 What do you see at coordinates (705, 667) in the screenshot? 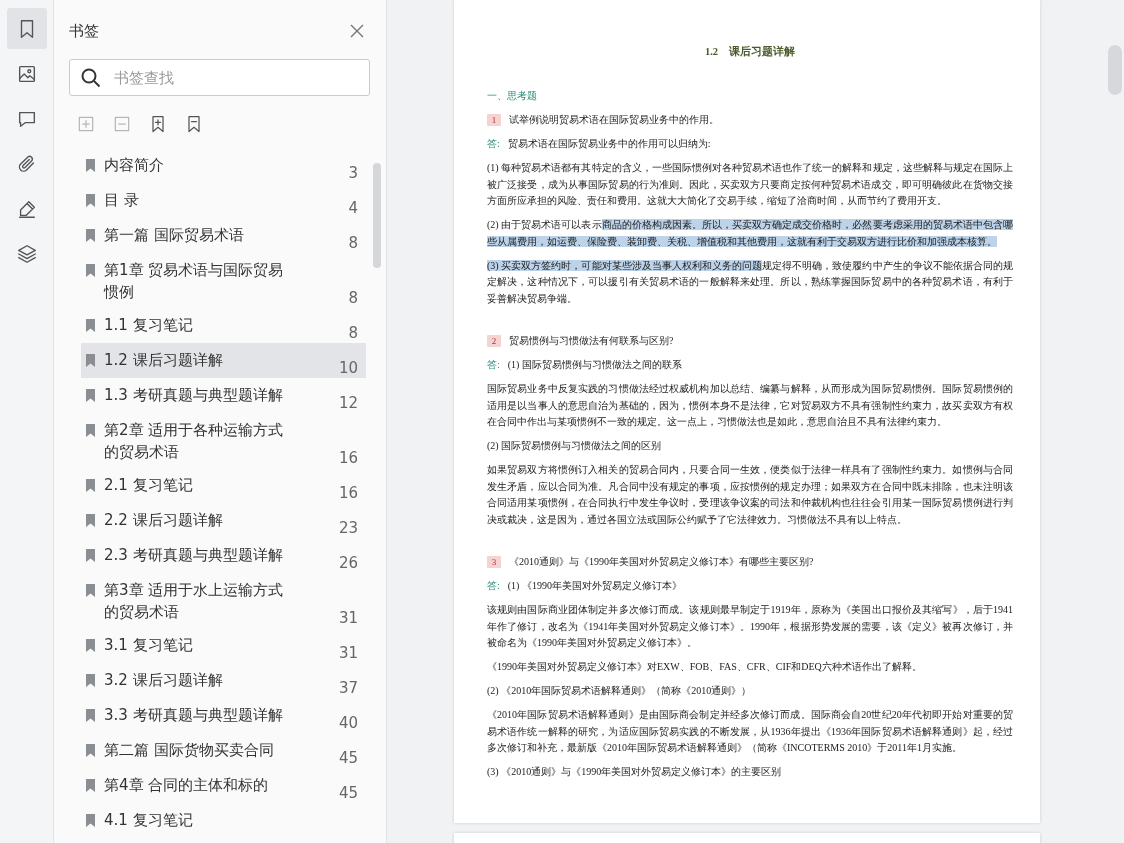
I see `paragraph: 《1990年美国对外贸易定义修订本》对EXW、FOB、FAS、CFR、CIF和DEQ六种术语作出了解释。` at bounding box center [705, 667].